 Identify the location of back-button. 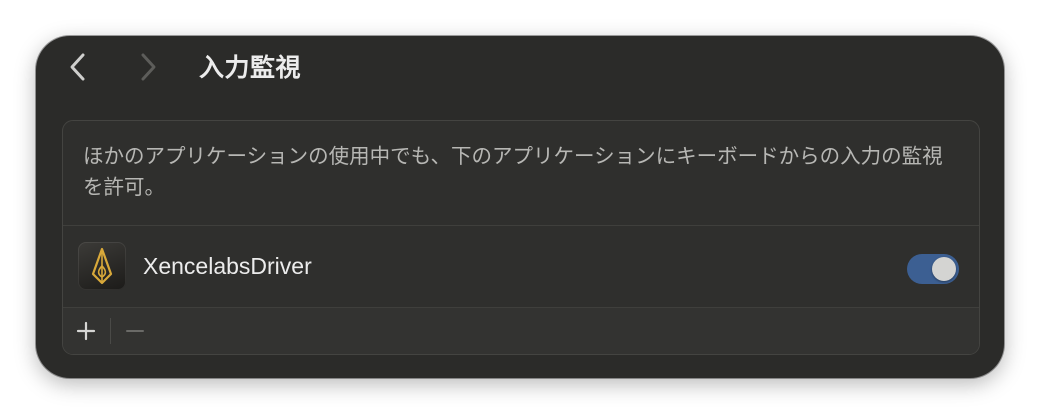
(78, 67).